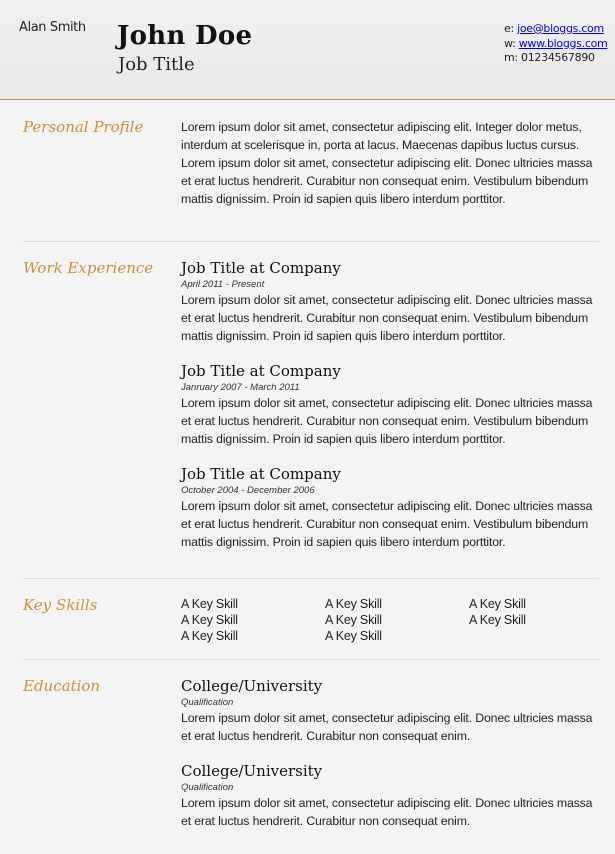 The height and width of the screenshot is (854, 615). Describe the element at coordinates (52, 27) in the screenshot. I see `alt-name: Alan Smith` at that location.